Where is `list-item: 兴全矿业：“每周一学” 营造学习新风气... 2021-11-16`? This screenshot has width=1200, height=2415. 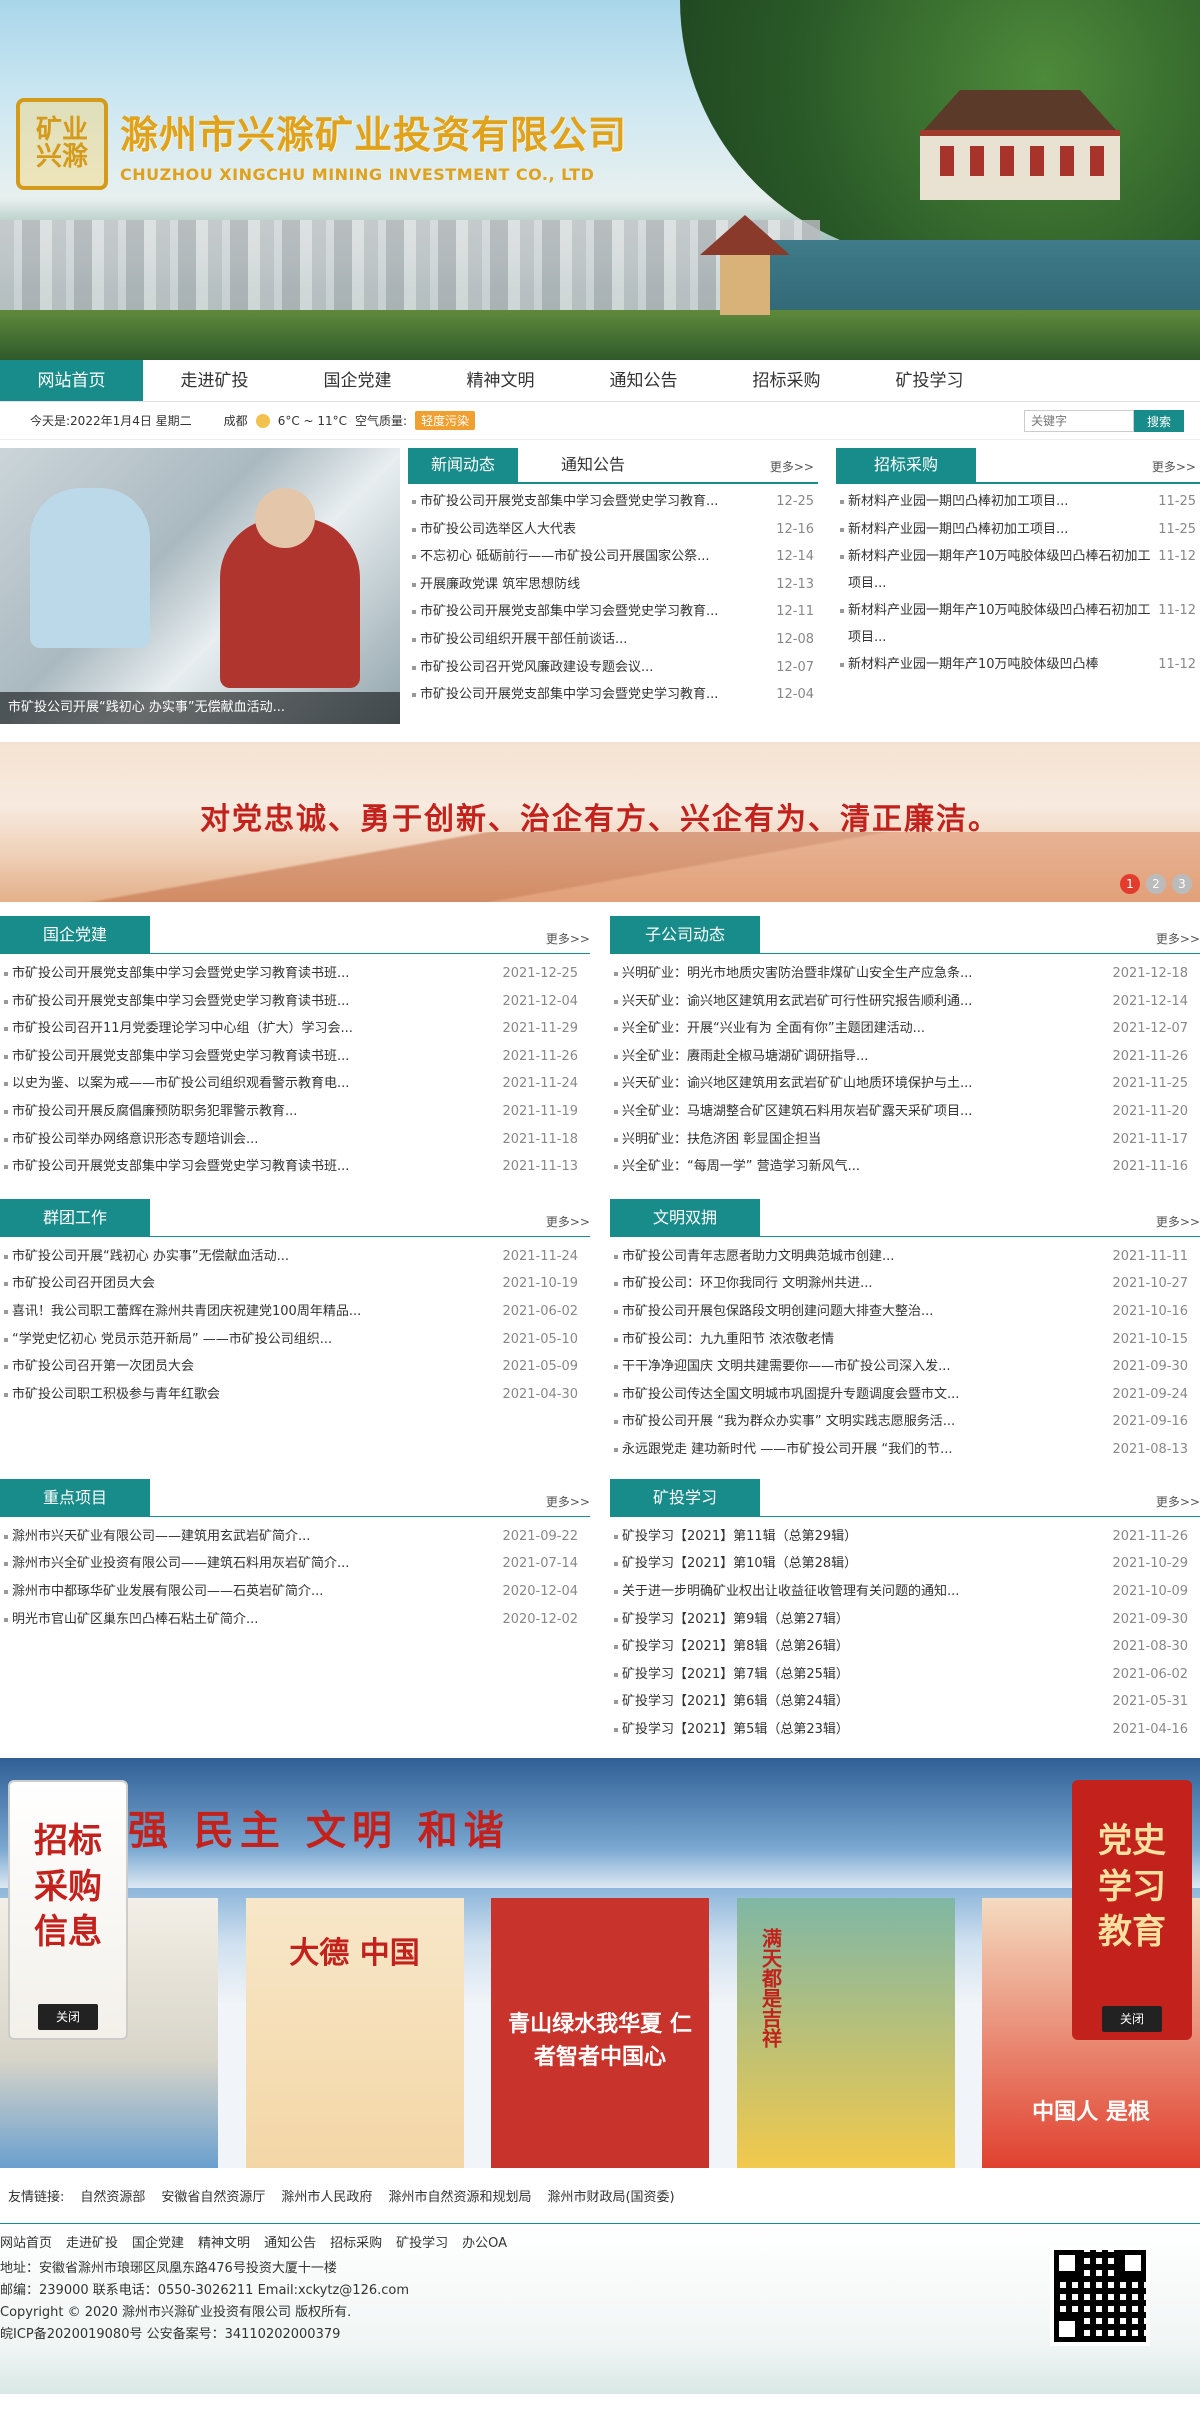
list-item: 兴全矿业：“每周一学” 营造学习新风气... 2021-11-16 is located at coordinates (905, 1167).